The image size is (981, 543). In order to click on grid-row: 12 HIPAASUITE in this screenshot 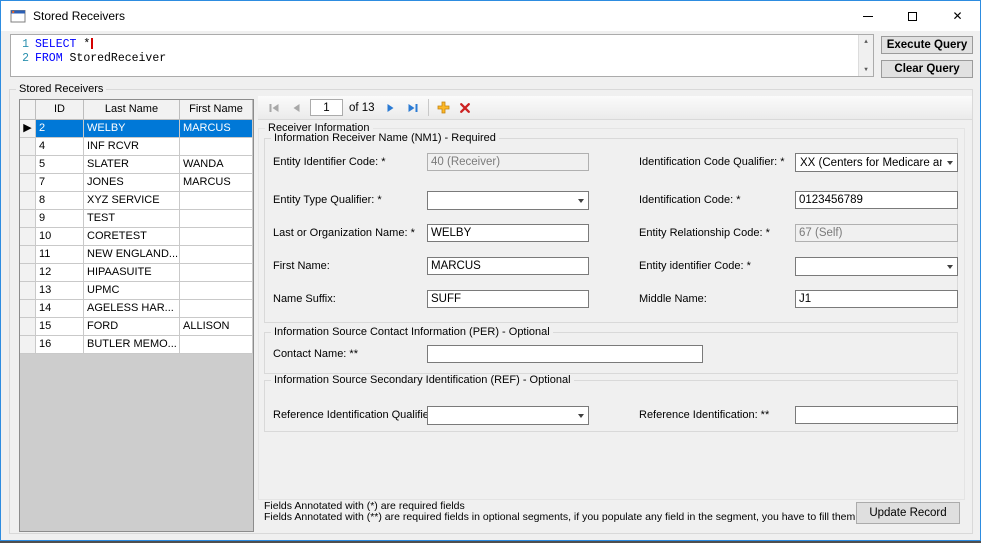, I will do `click(136, 273)`.